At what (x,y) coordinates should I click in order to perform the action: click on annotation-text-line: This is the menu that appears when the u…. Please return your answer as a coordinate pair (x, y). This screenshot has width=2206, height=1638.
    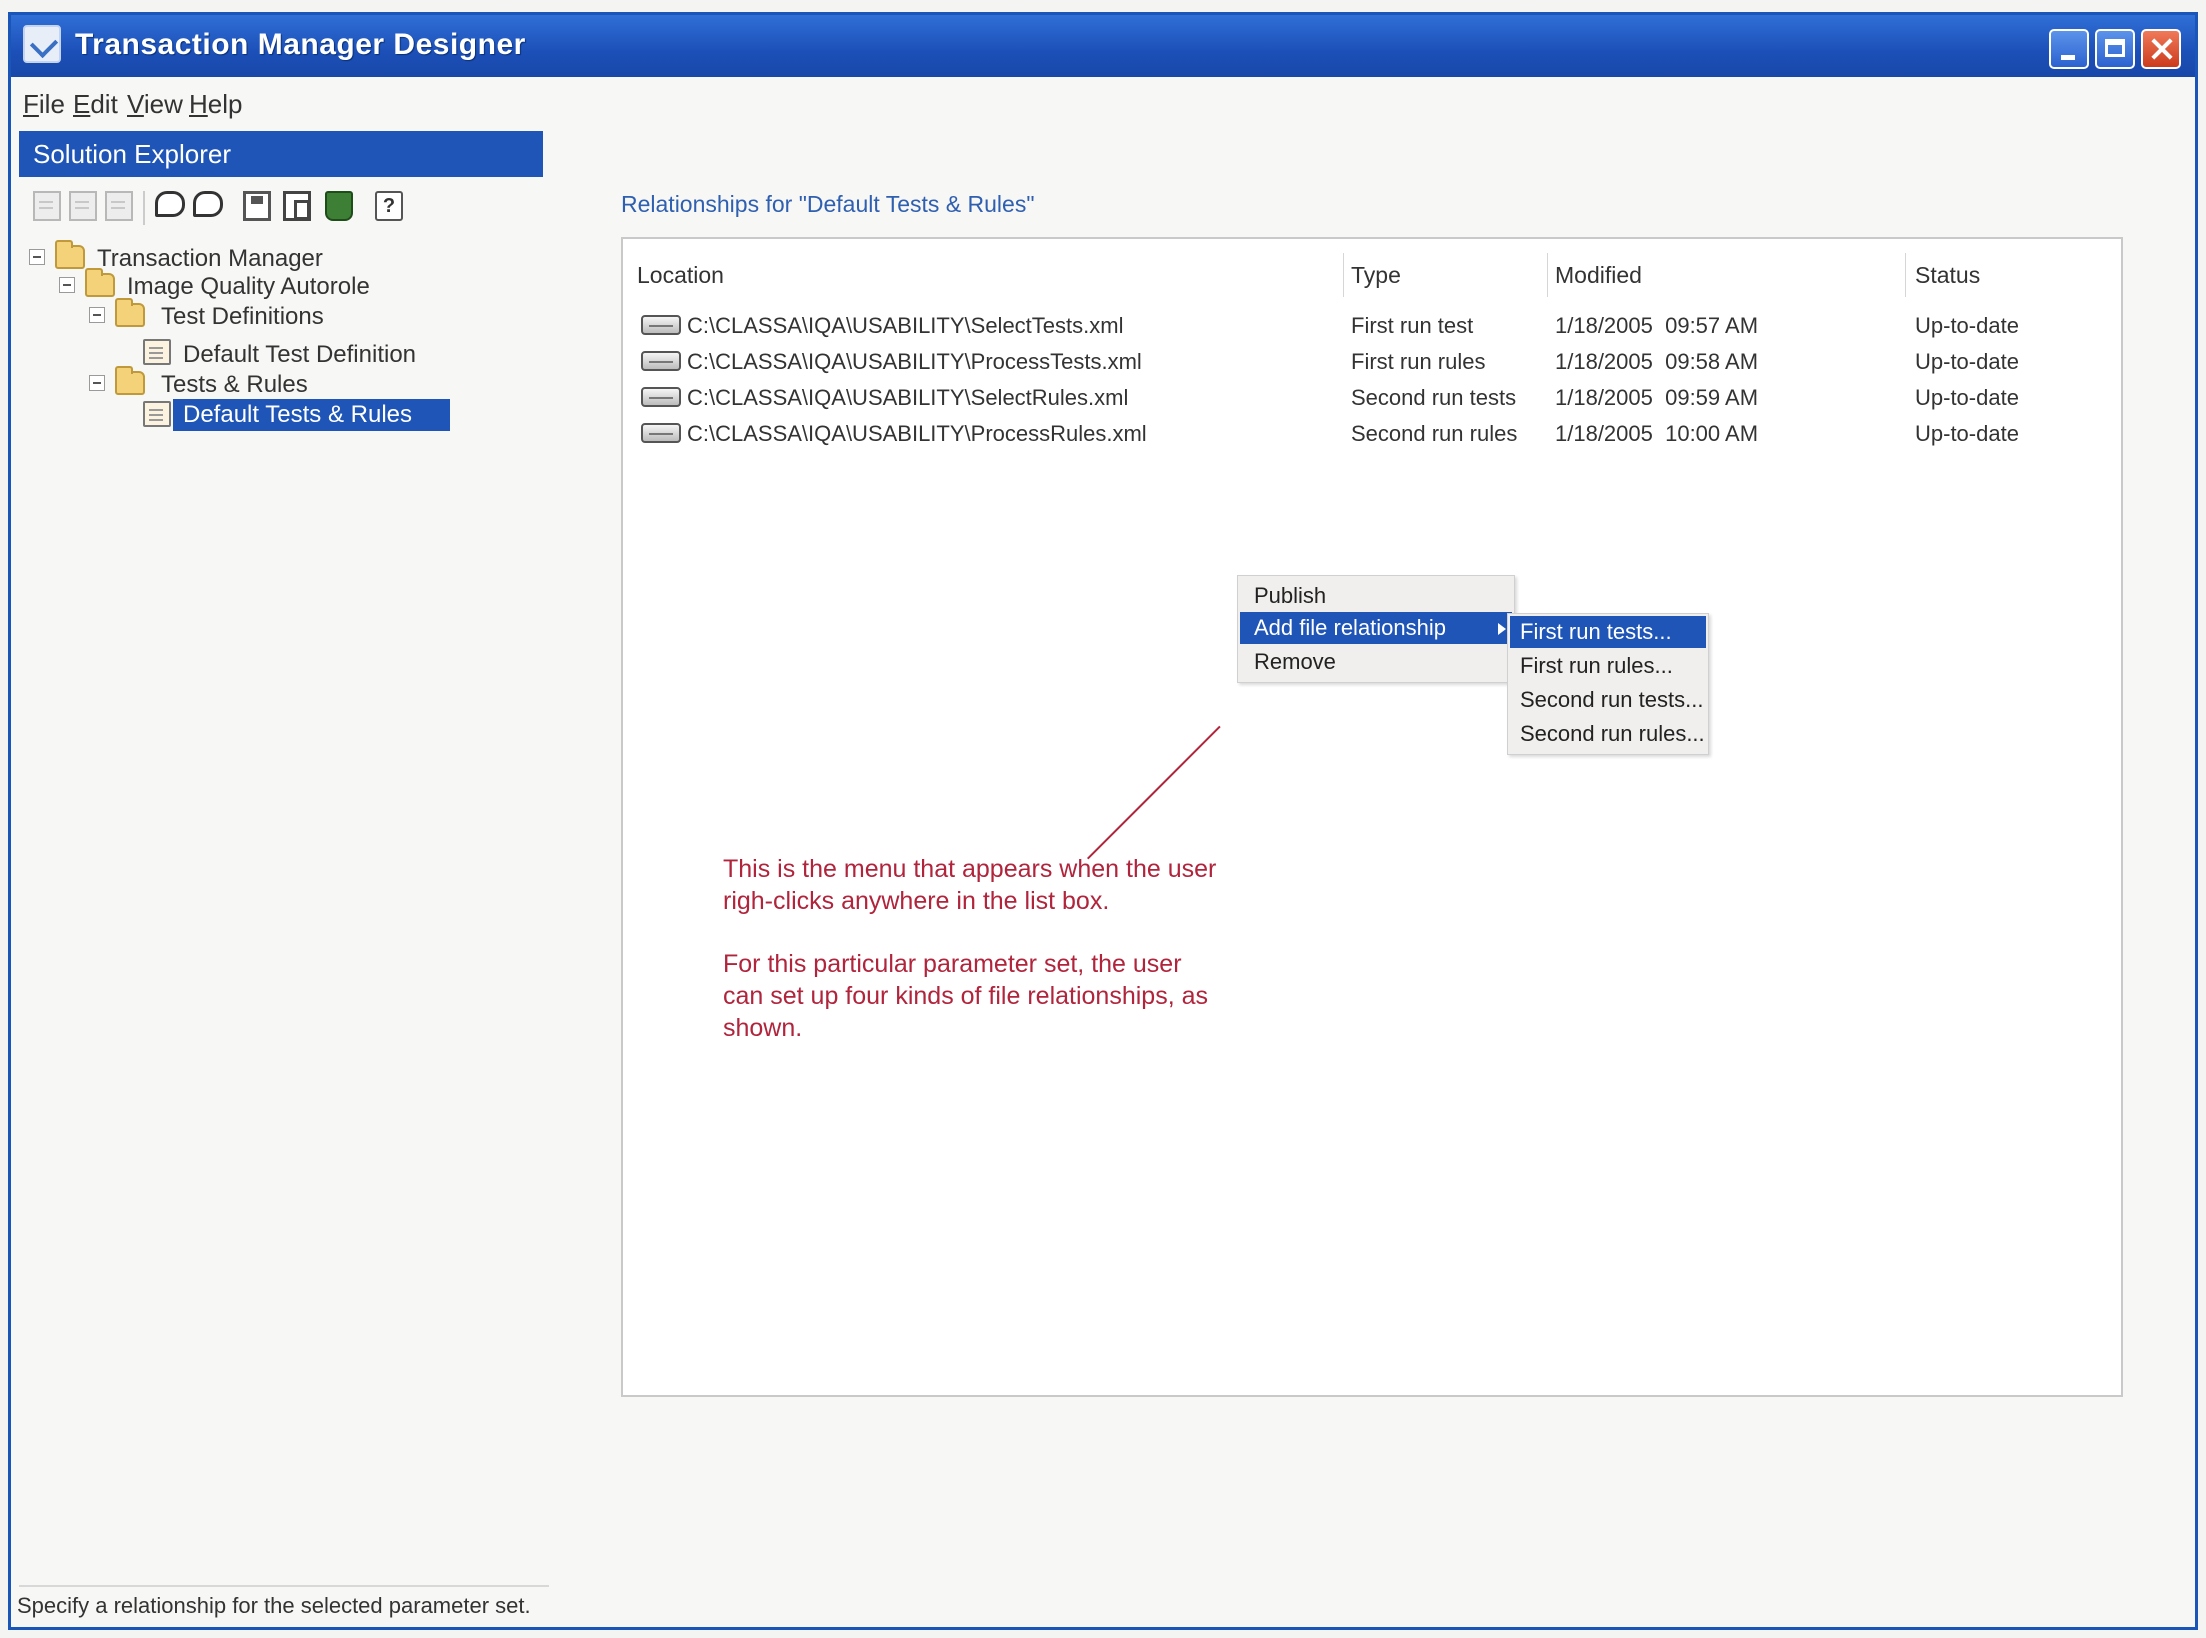
    Looking at the image, I should click on (970, 869).